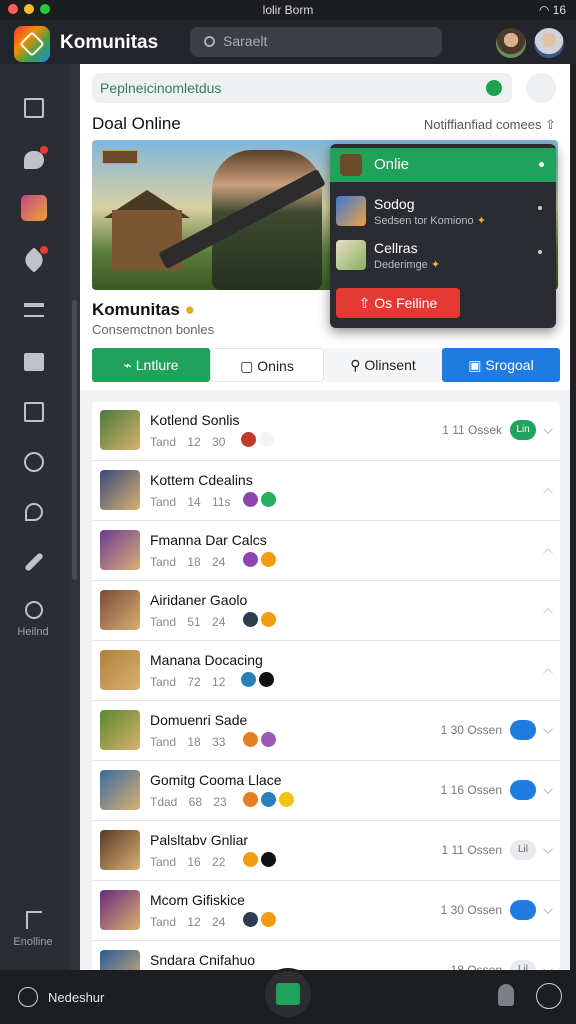  I want to click on tab-bar: ⌁ Lntlure ▢ Onins ⚲ Olinsent ▣ Srogoal, so click(326, 365).